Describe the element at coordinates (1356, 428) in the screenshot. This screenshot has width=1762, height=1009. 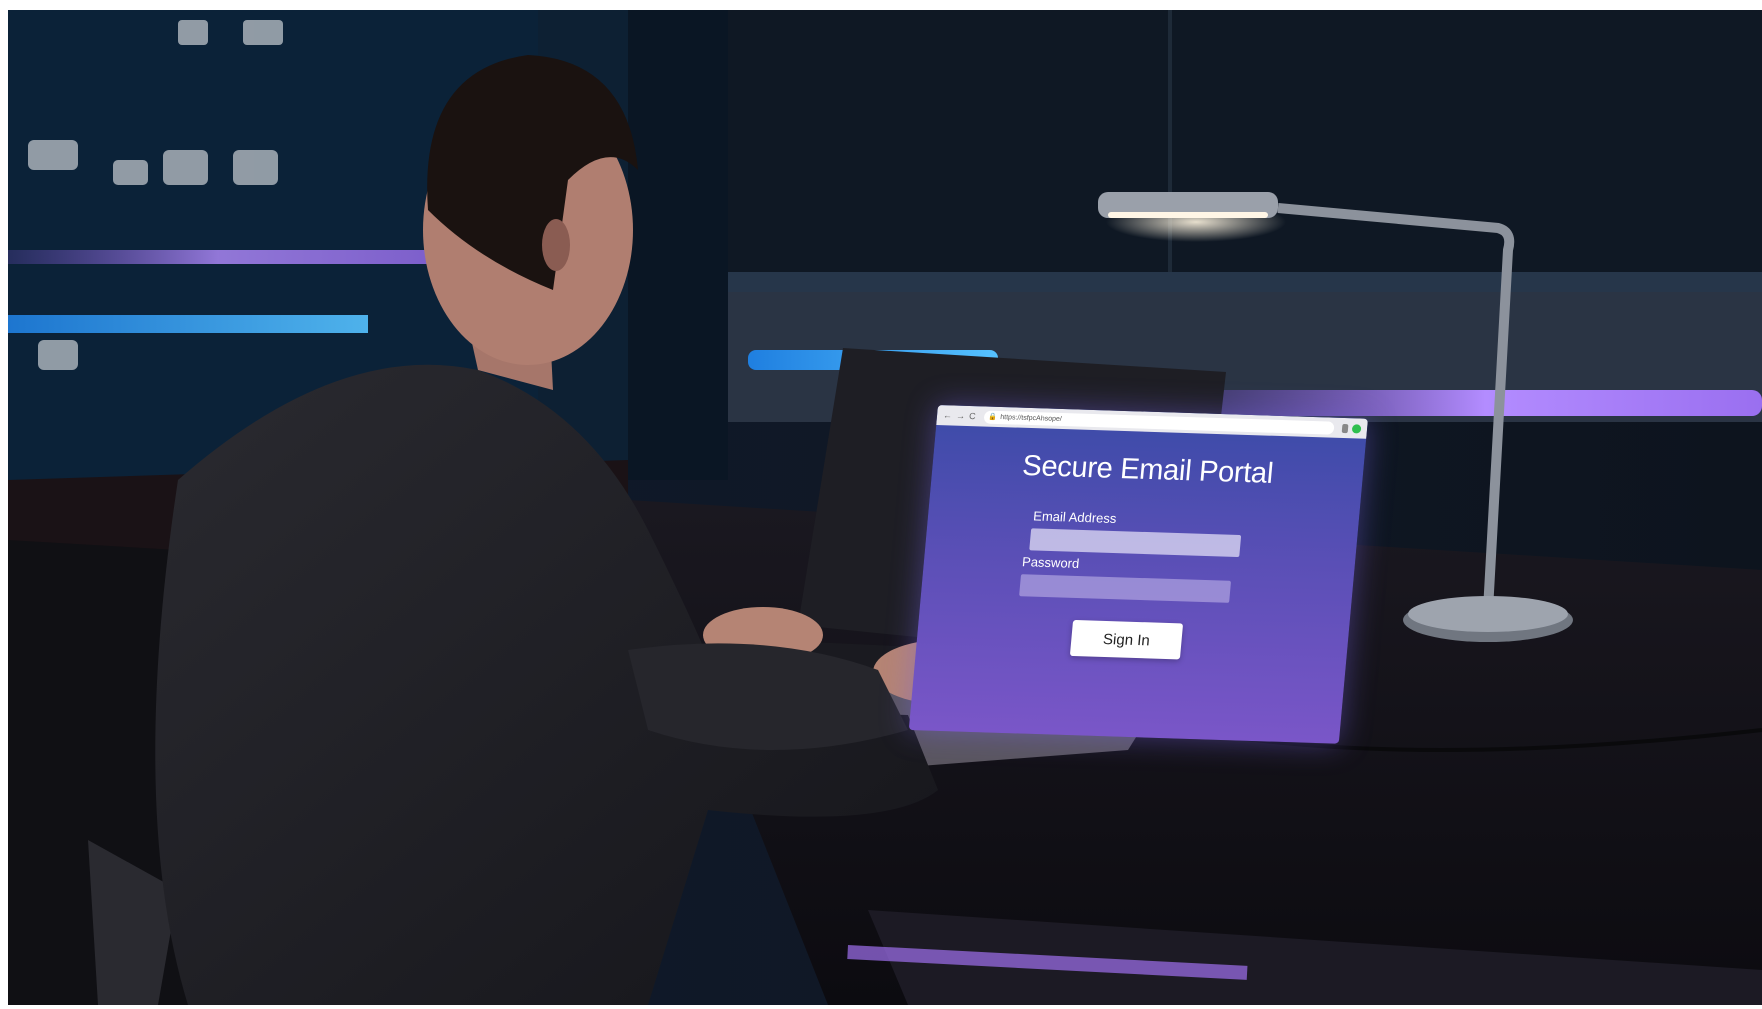
I see `profile-icon` at that location.